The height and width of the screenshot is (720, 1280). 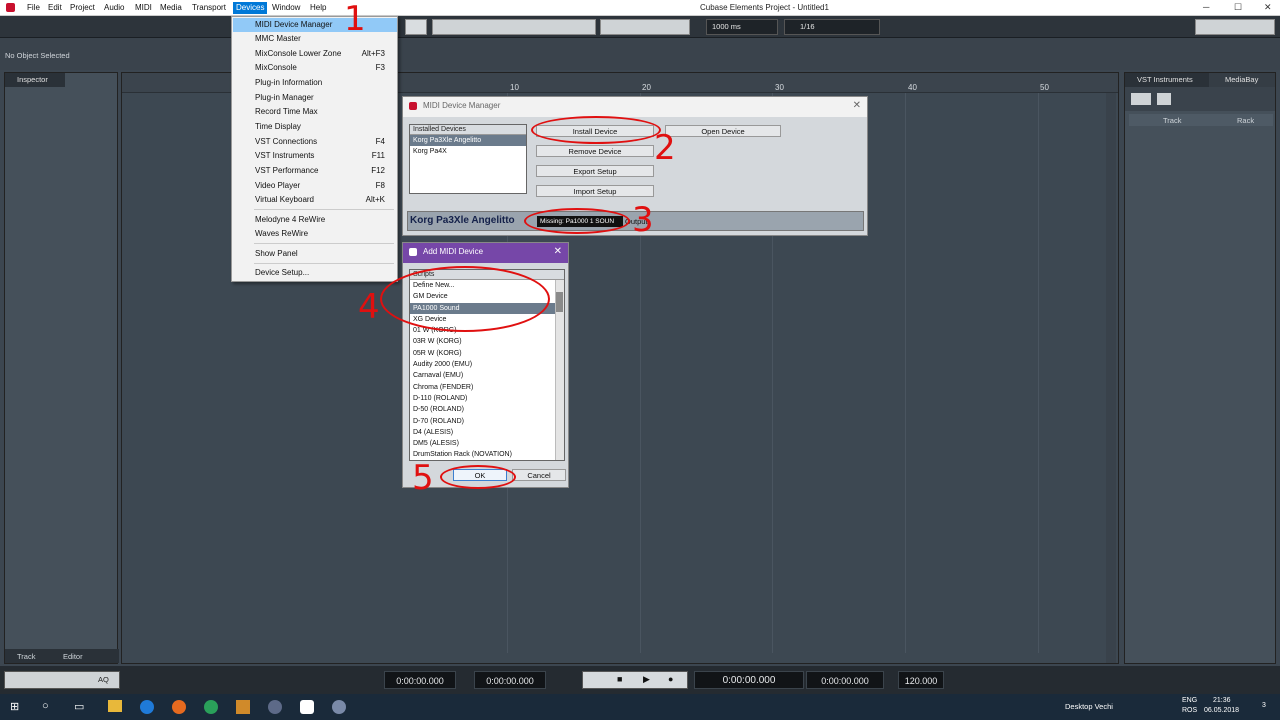 I want to click on right-locator: 0:00:00.000, so click(x=510, y=680).